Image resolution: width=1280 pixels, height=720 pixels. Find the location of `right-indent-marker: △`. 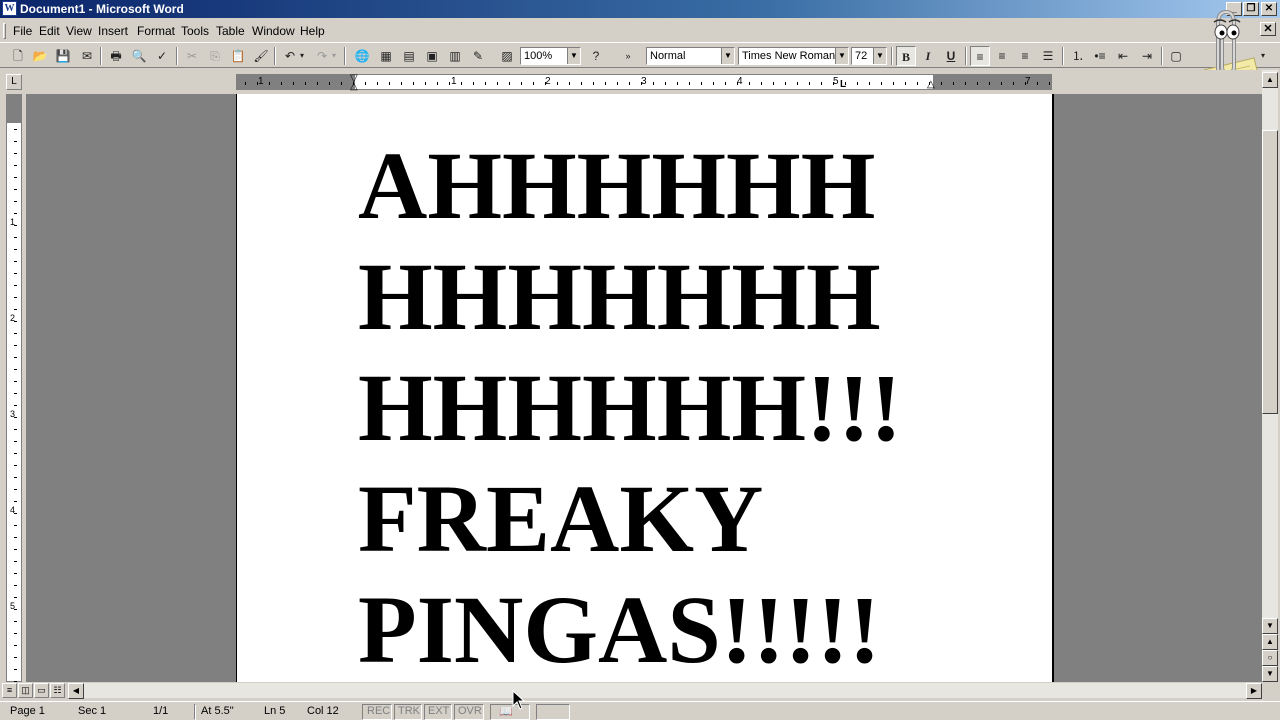

right-indent-marker: △ is located at coordinates (931, 84).